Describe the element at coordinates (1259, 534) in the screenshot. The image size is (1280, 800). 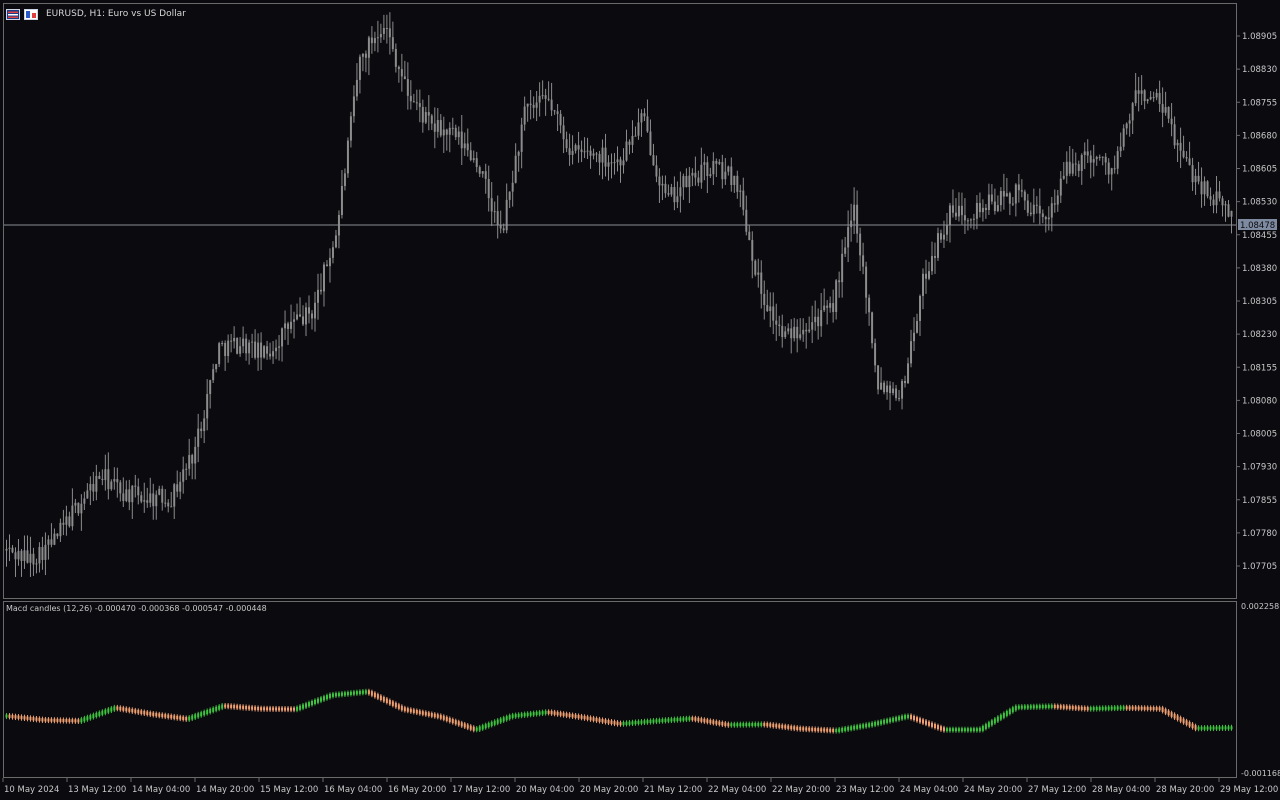
I see `price-tick-label: 1.07780` at that location.